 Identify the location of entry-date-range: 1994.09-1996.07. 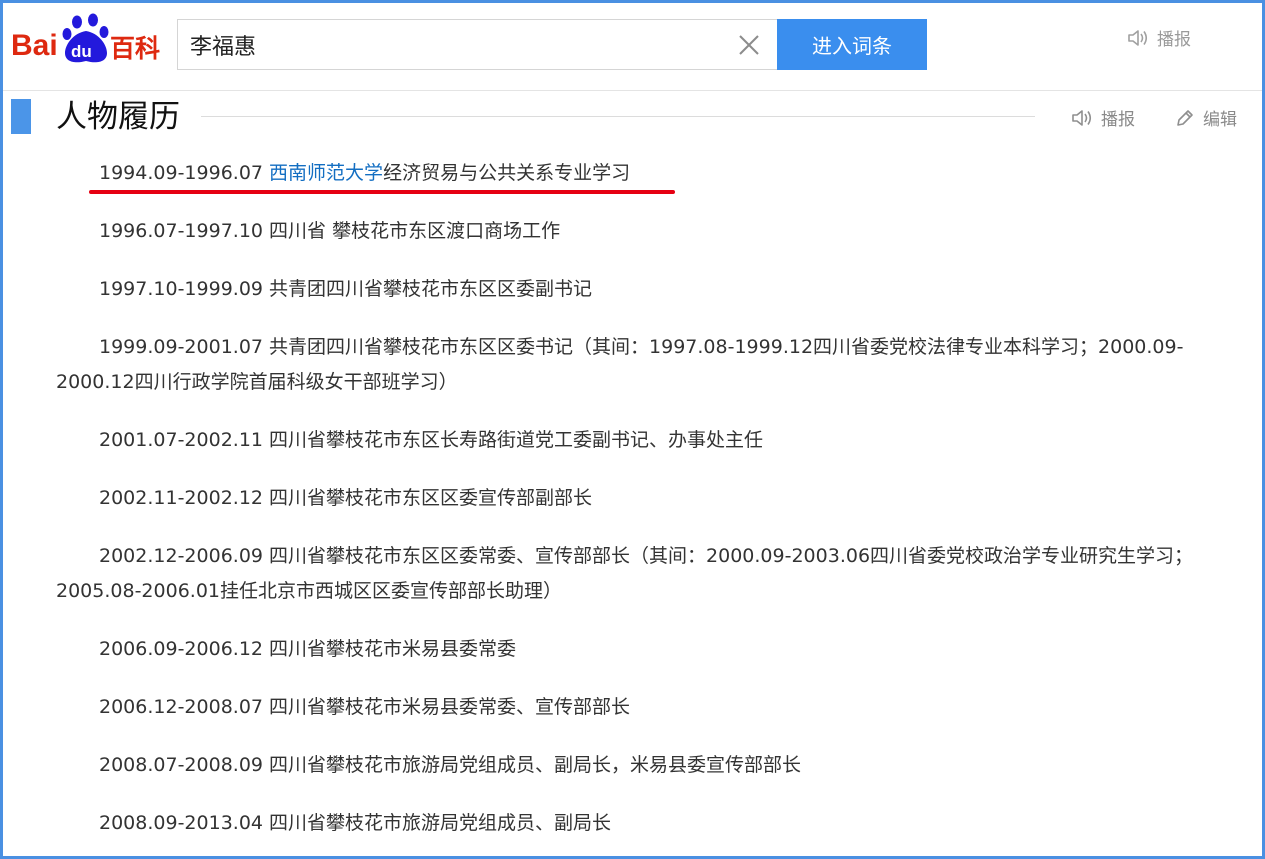
(184, 173).